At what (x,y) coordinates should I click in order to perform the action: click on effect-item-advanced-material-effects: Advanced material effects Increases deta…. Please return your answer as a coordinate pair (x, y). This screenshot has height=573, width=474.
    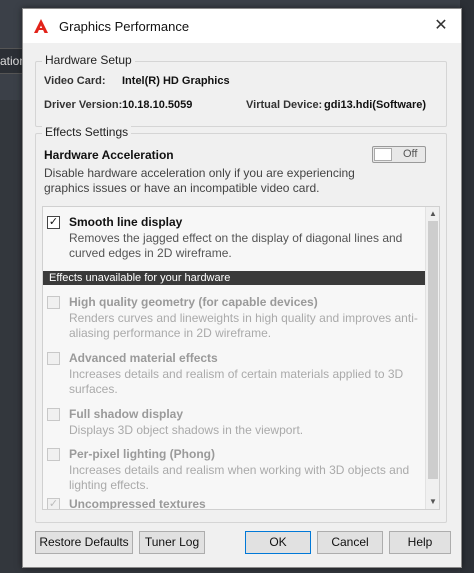
    Looking at the image, I should click on (234, 372).